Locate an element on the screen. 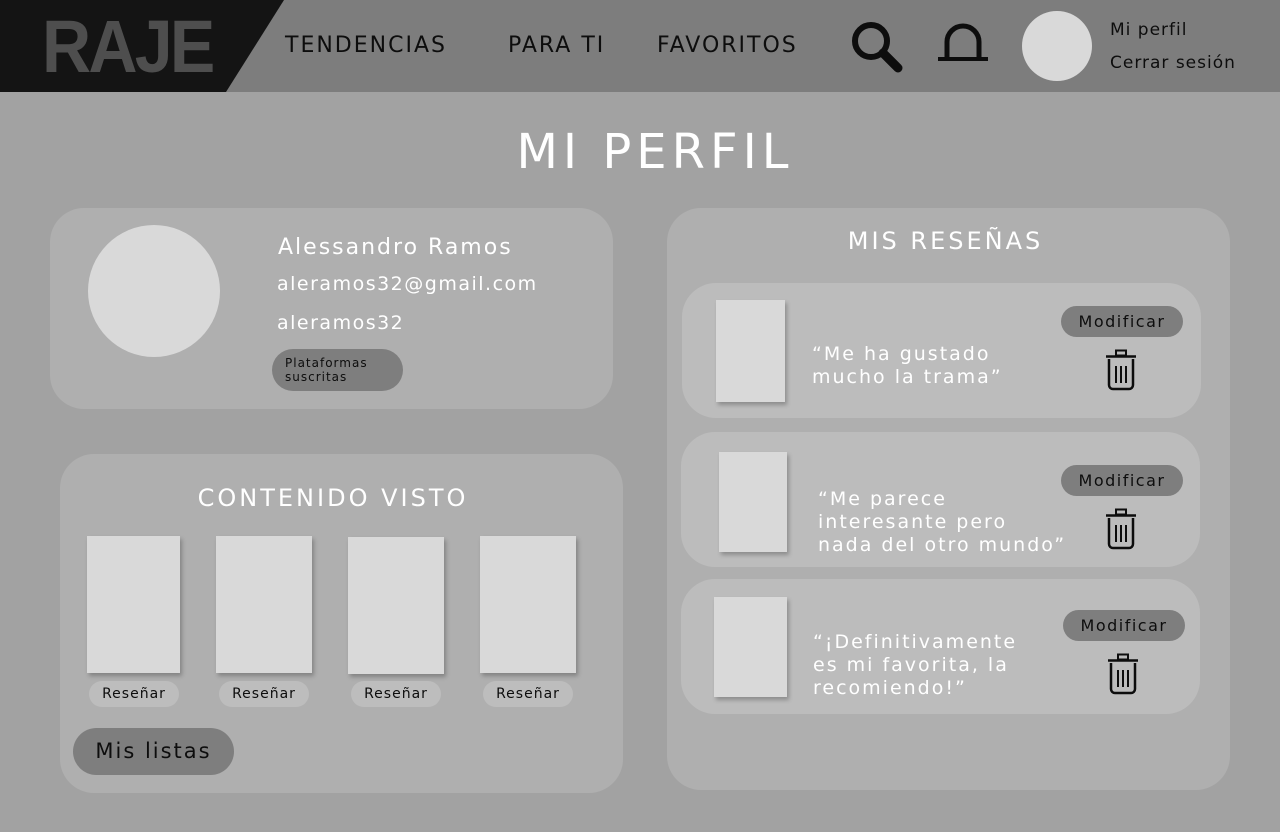 This screenshot has height=832, width=1280. search-icon is located at coordinates (877, 47).